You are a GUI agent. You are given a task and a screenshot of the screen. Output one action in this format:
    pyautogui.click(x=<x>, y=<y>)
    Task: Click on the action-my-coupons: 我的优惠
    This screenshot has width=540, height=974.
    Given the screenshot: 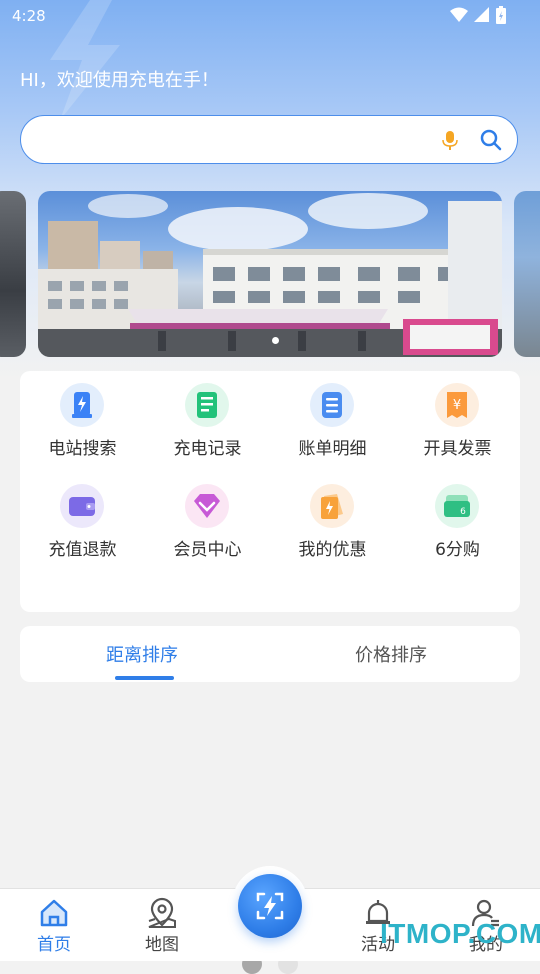 What is the action you would take?
    pyautogui.click(x=332, y=517)
    